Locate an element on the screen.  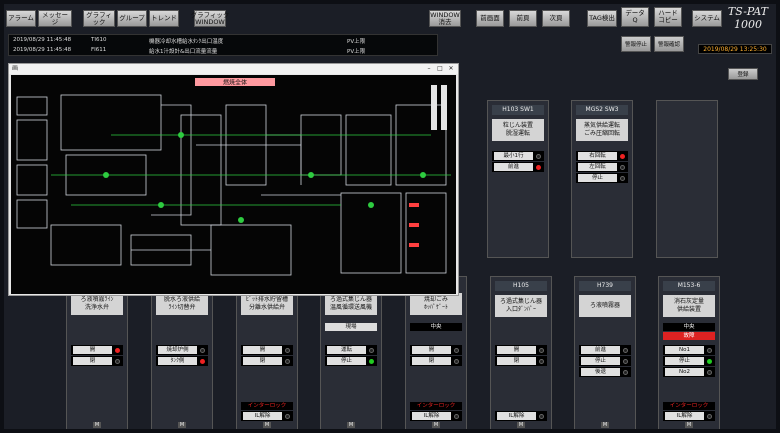
card-action: 焼却炉側 is located at coordinates (182, 350).